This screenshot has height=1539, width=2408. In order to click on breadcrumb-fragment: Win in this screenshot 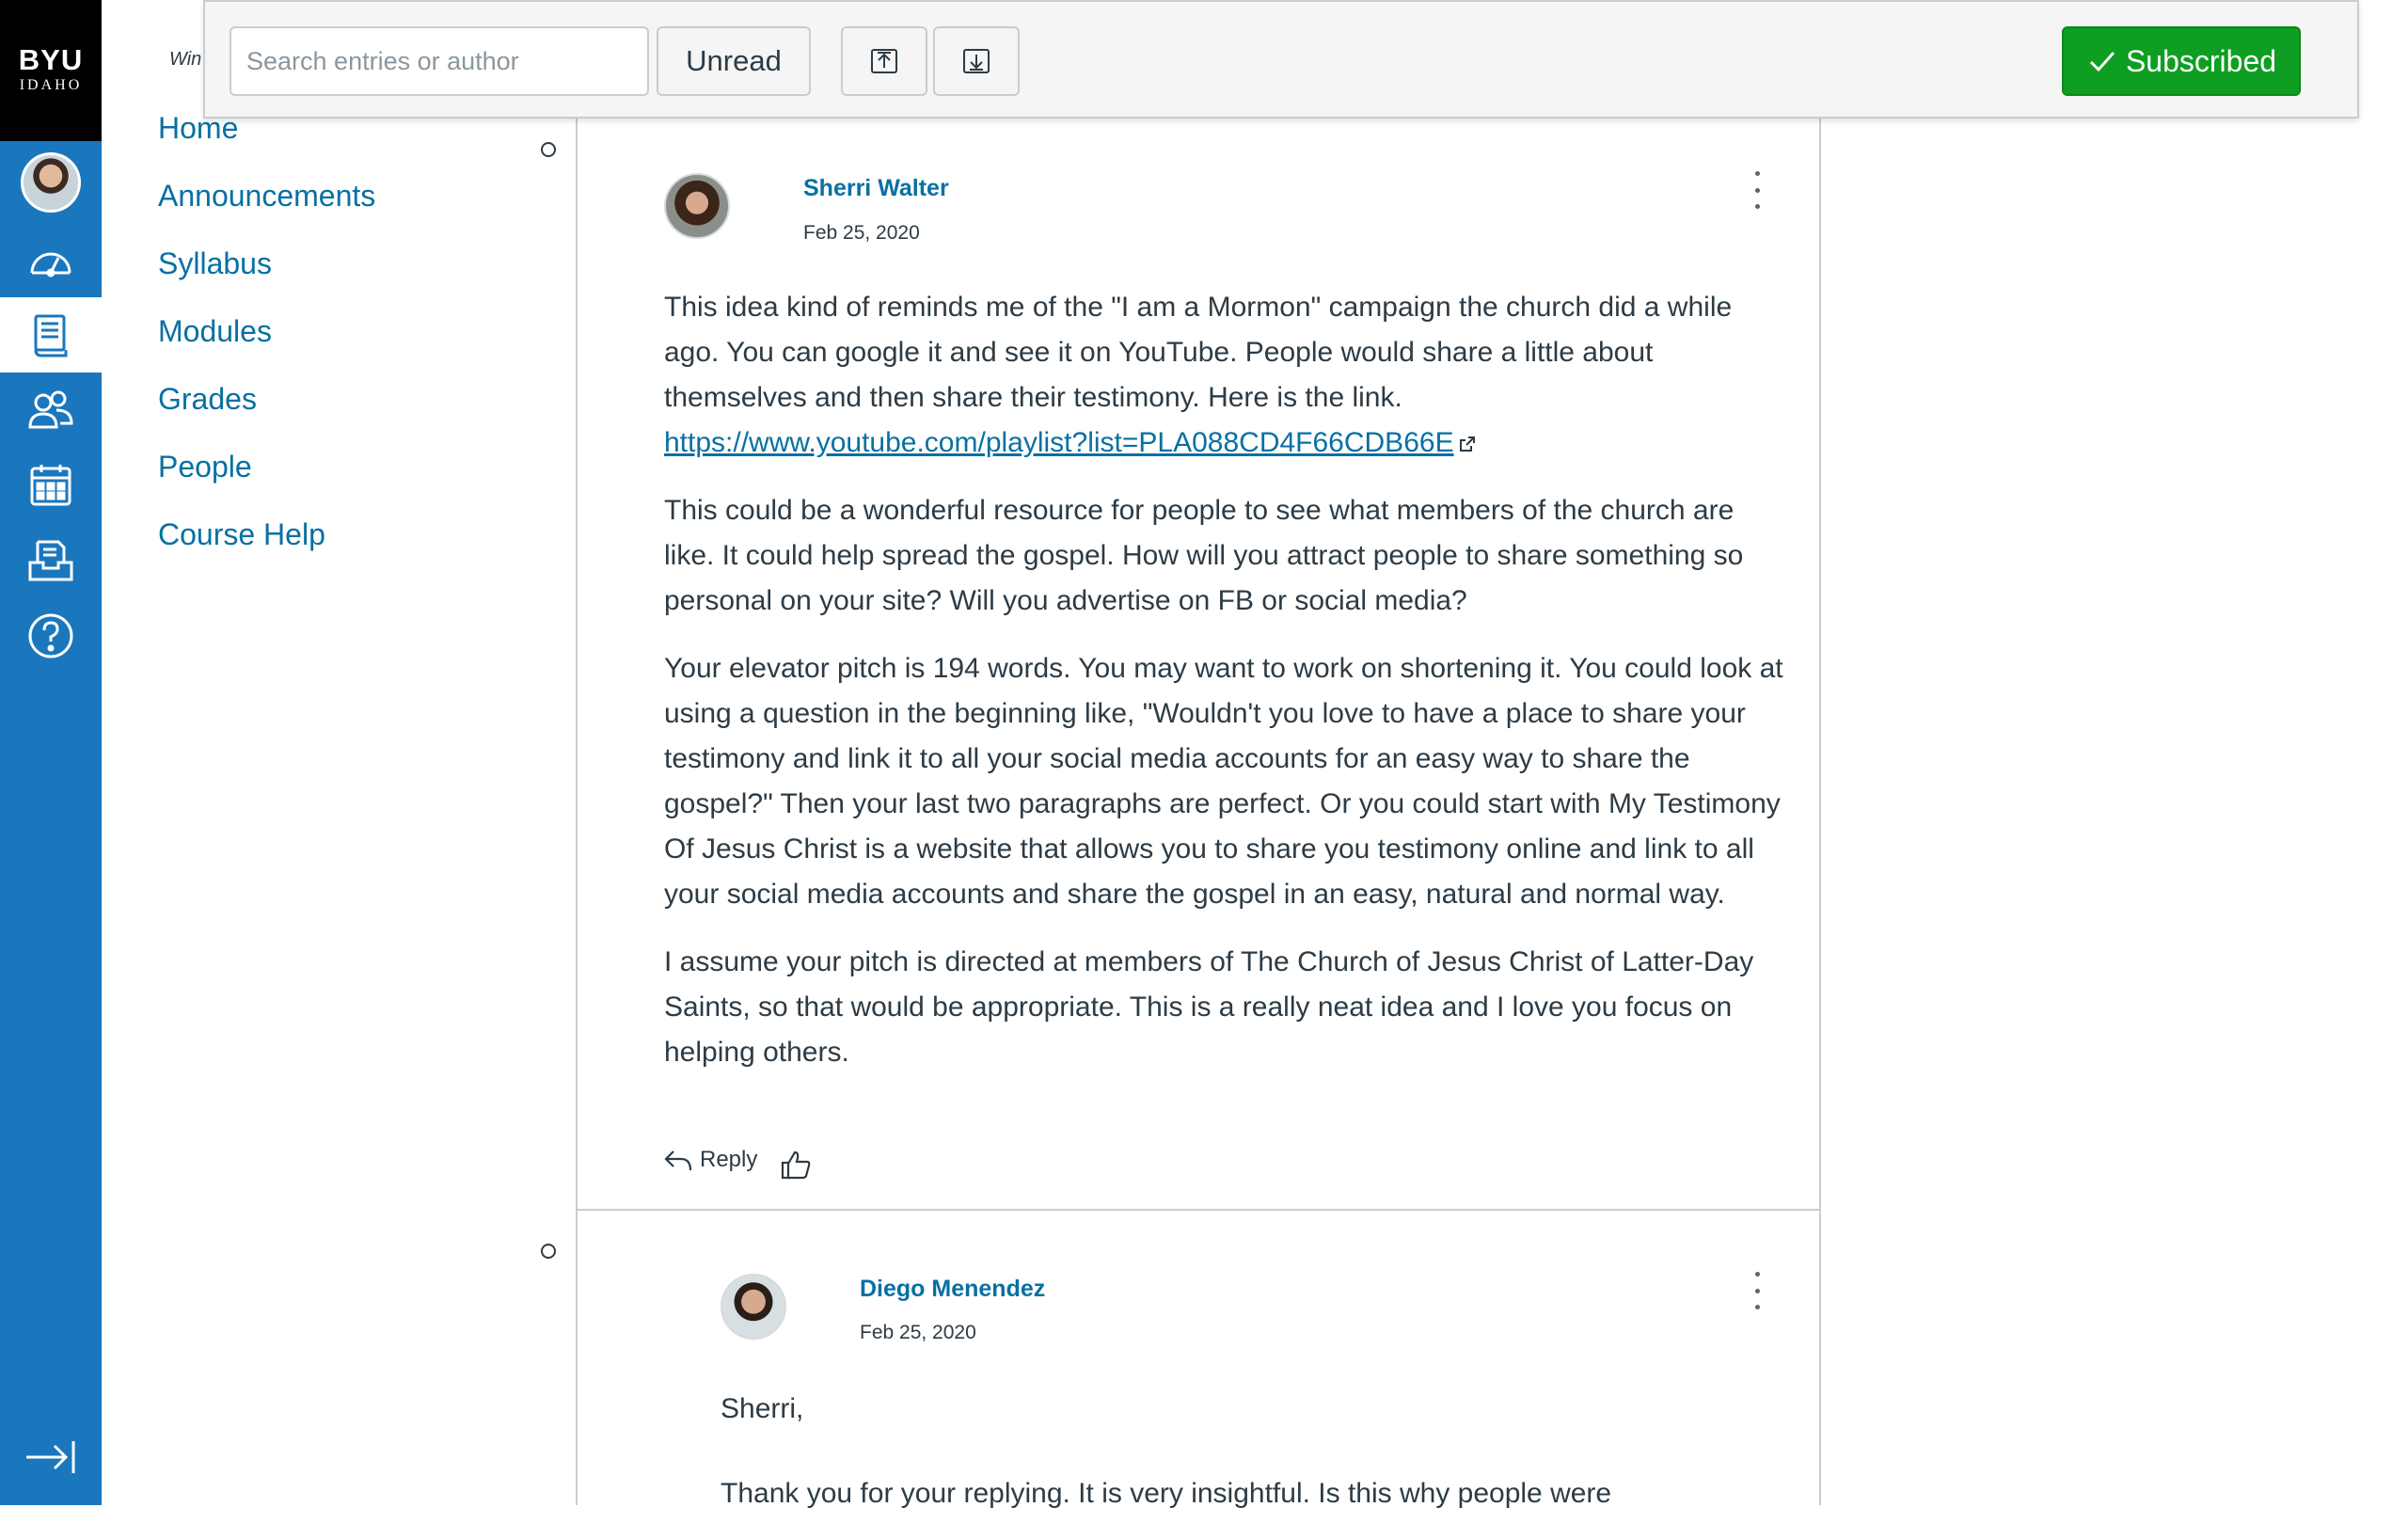, I will do `click(185, 60)`.